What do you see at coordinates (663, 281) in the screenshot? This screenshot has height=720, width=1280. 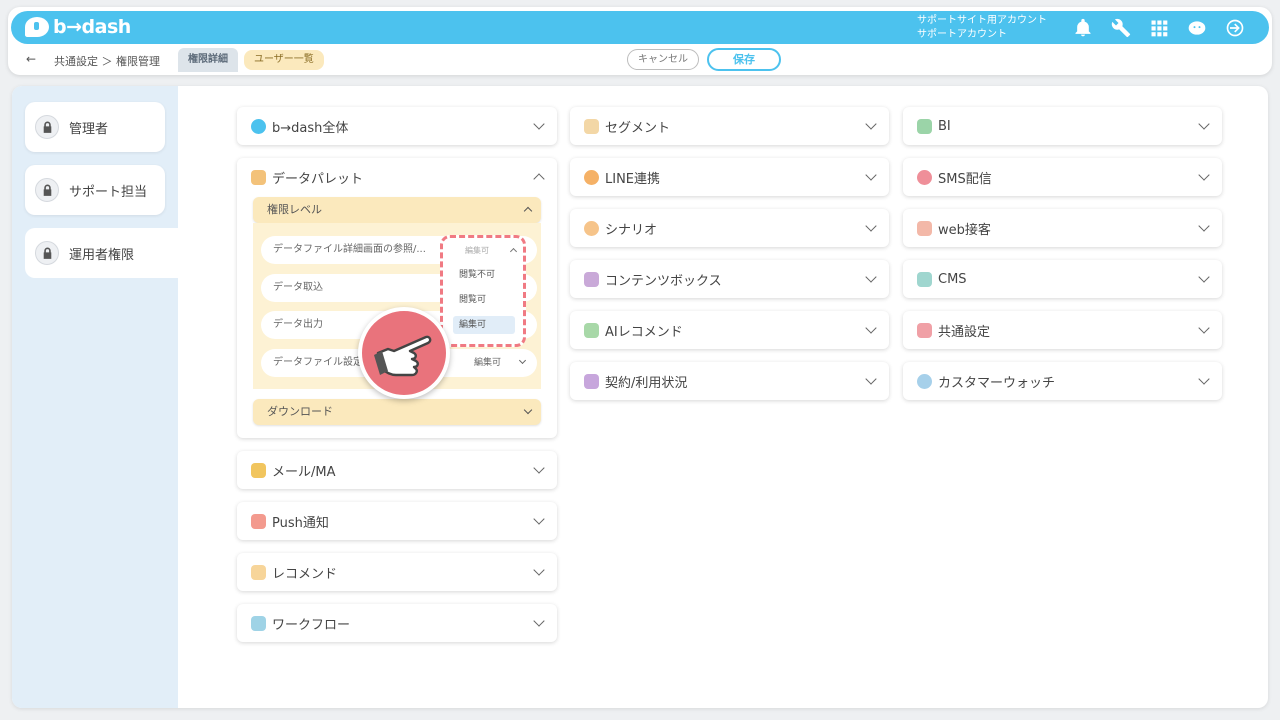 I see `accordion-title: コンテンツボックス` at bounding box center [663, 281].